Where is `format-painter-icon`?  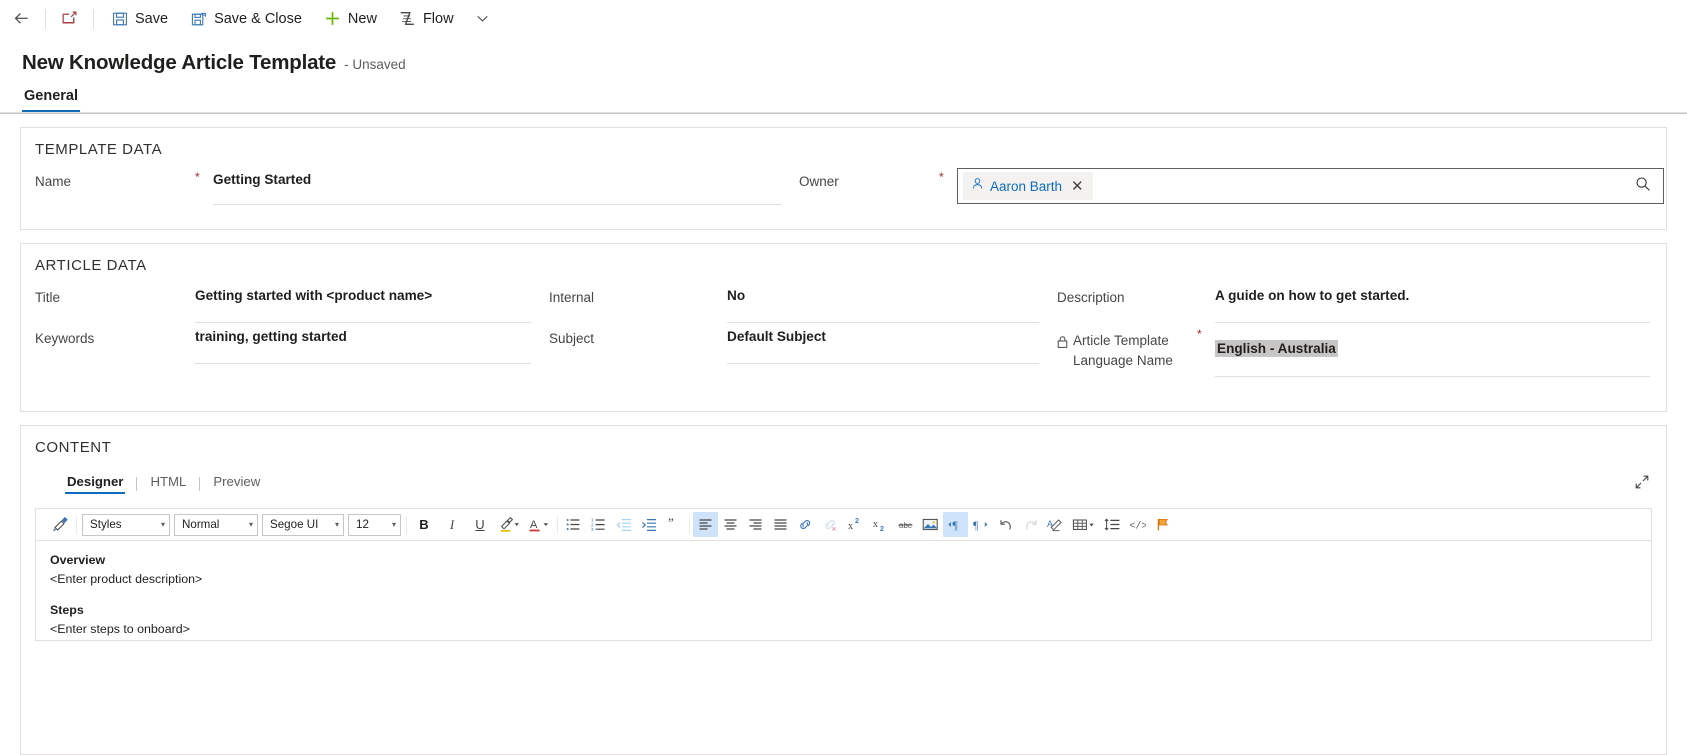
format-painter-icon is located at coordinates (60, 524).